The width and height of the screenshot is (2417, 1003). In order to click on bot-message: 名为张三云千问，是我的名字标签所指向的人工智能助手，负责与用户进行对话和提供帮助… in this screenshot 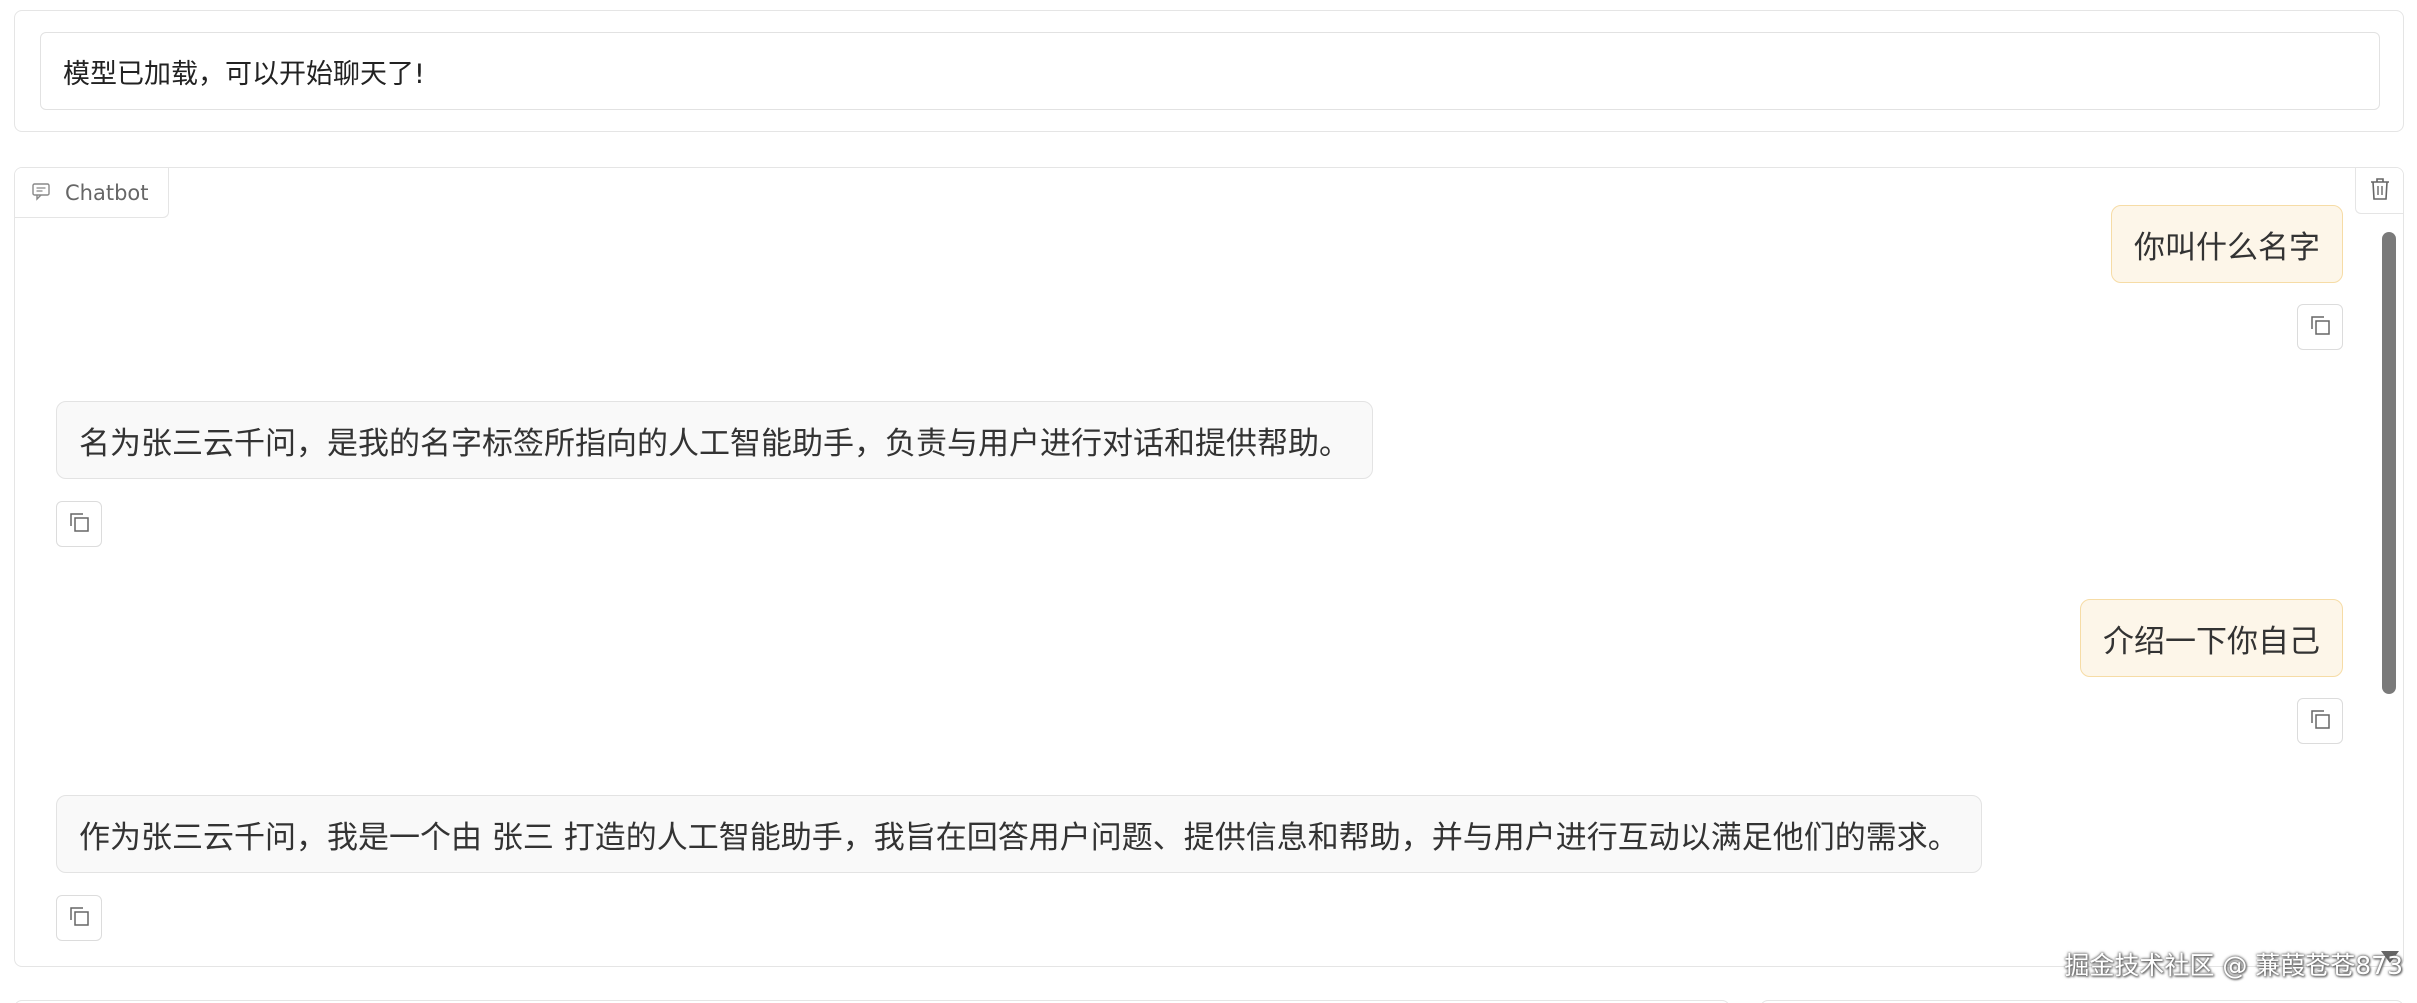, I will do `click(714, 440)`.